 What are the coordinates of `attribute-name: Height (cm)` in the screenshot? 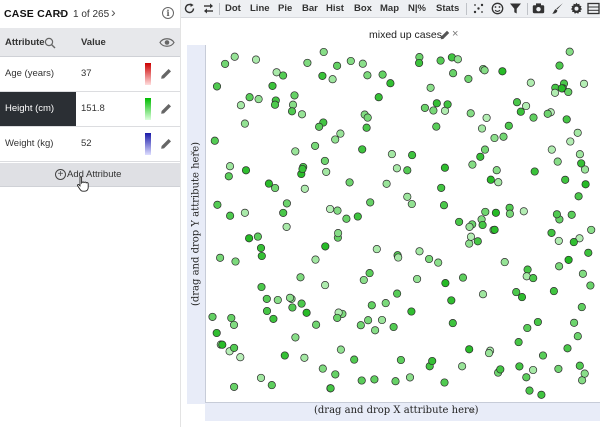 It's located at (38, 109).